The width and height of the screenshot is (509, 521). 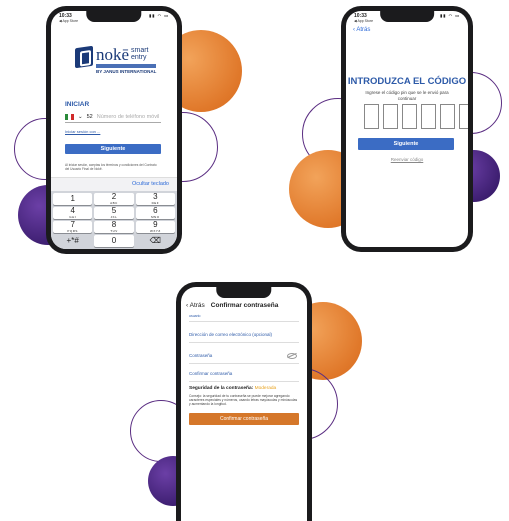 I want to click on login-title: INICIAR, so click(x=77, y=104).